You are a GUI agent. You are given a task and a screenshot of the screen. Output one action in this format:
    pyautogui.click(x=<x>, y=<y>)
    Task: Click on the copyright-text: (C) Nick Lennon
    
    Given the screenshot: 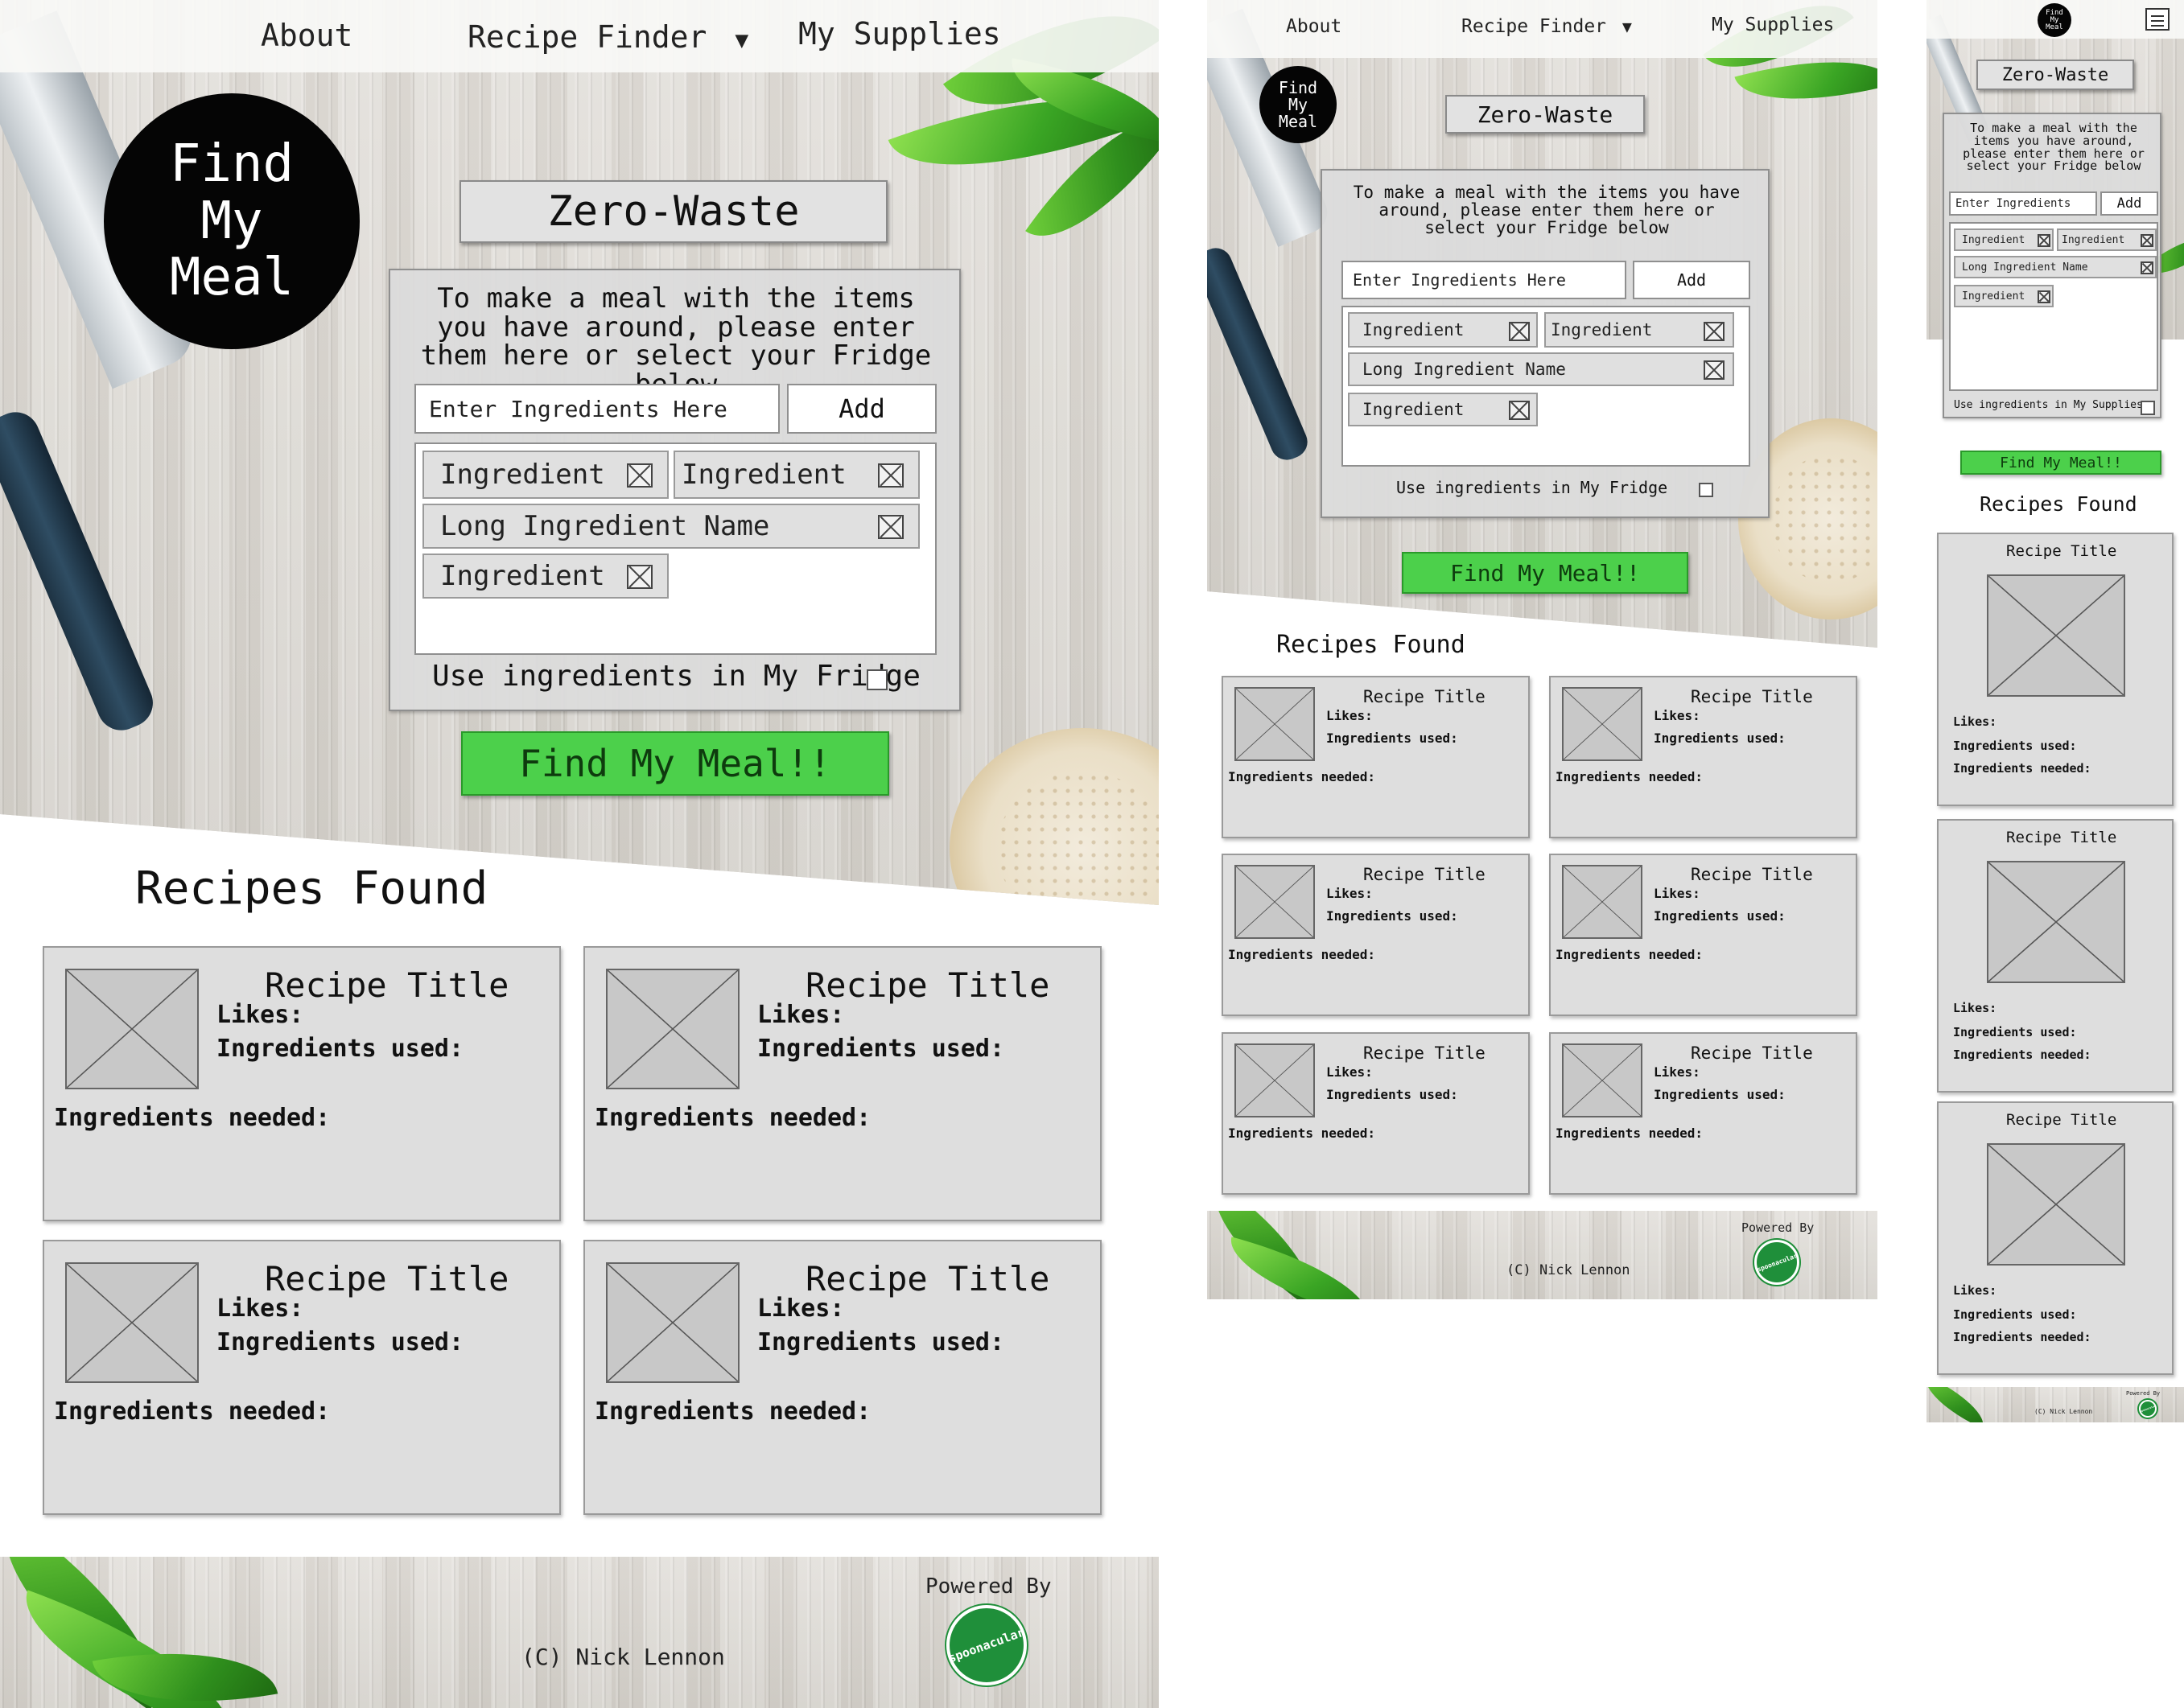 What is the action you would take?
    pyautogui.click(x=623, y=1657)
    